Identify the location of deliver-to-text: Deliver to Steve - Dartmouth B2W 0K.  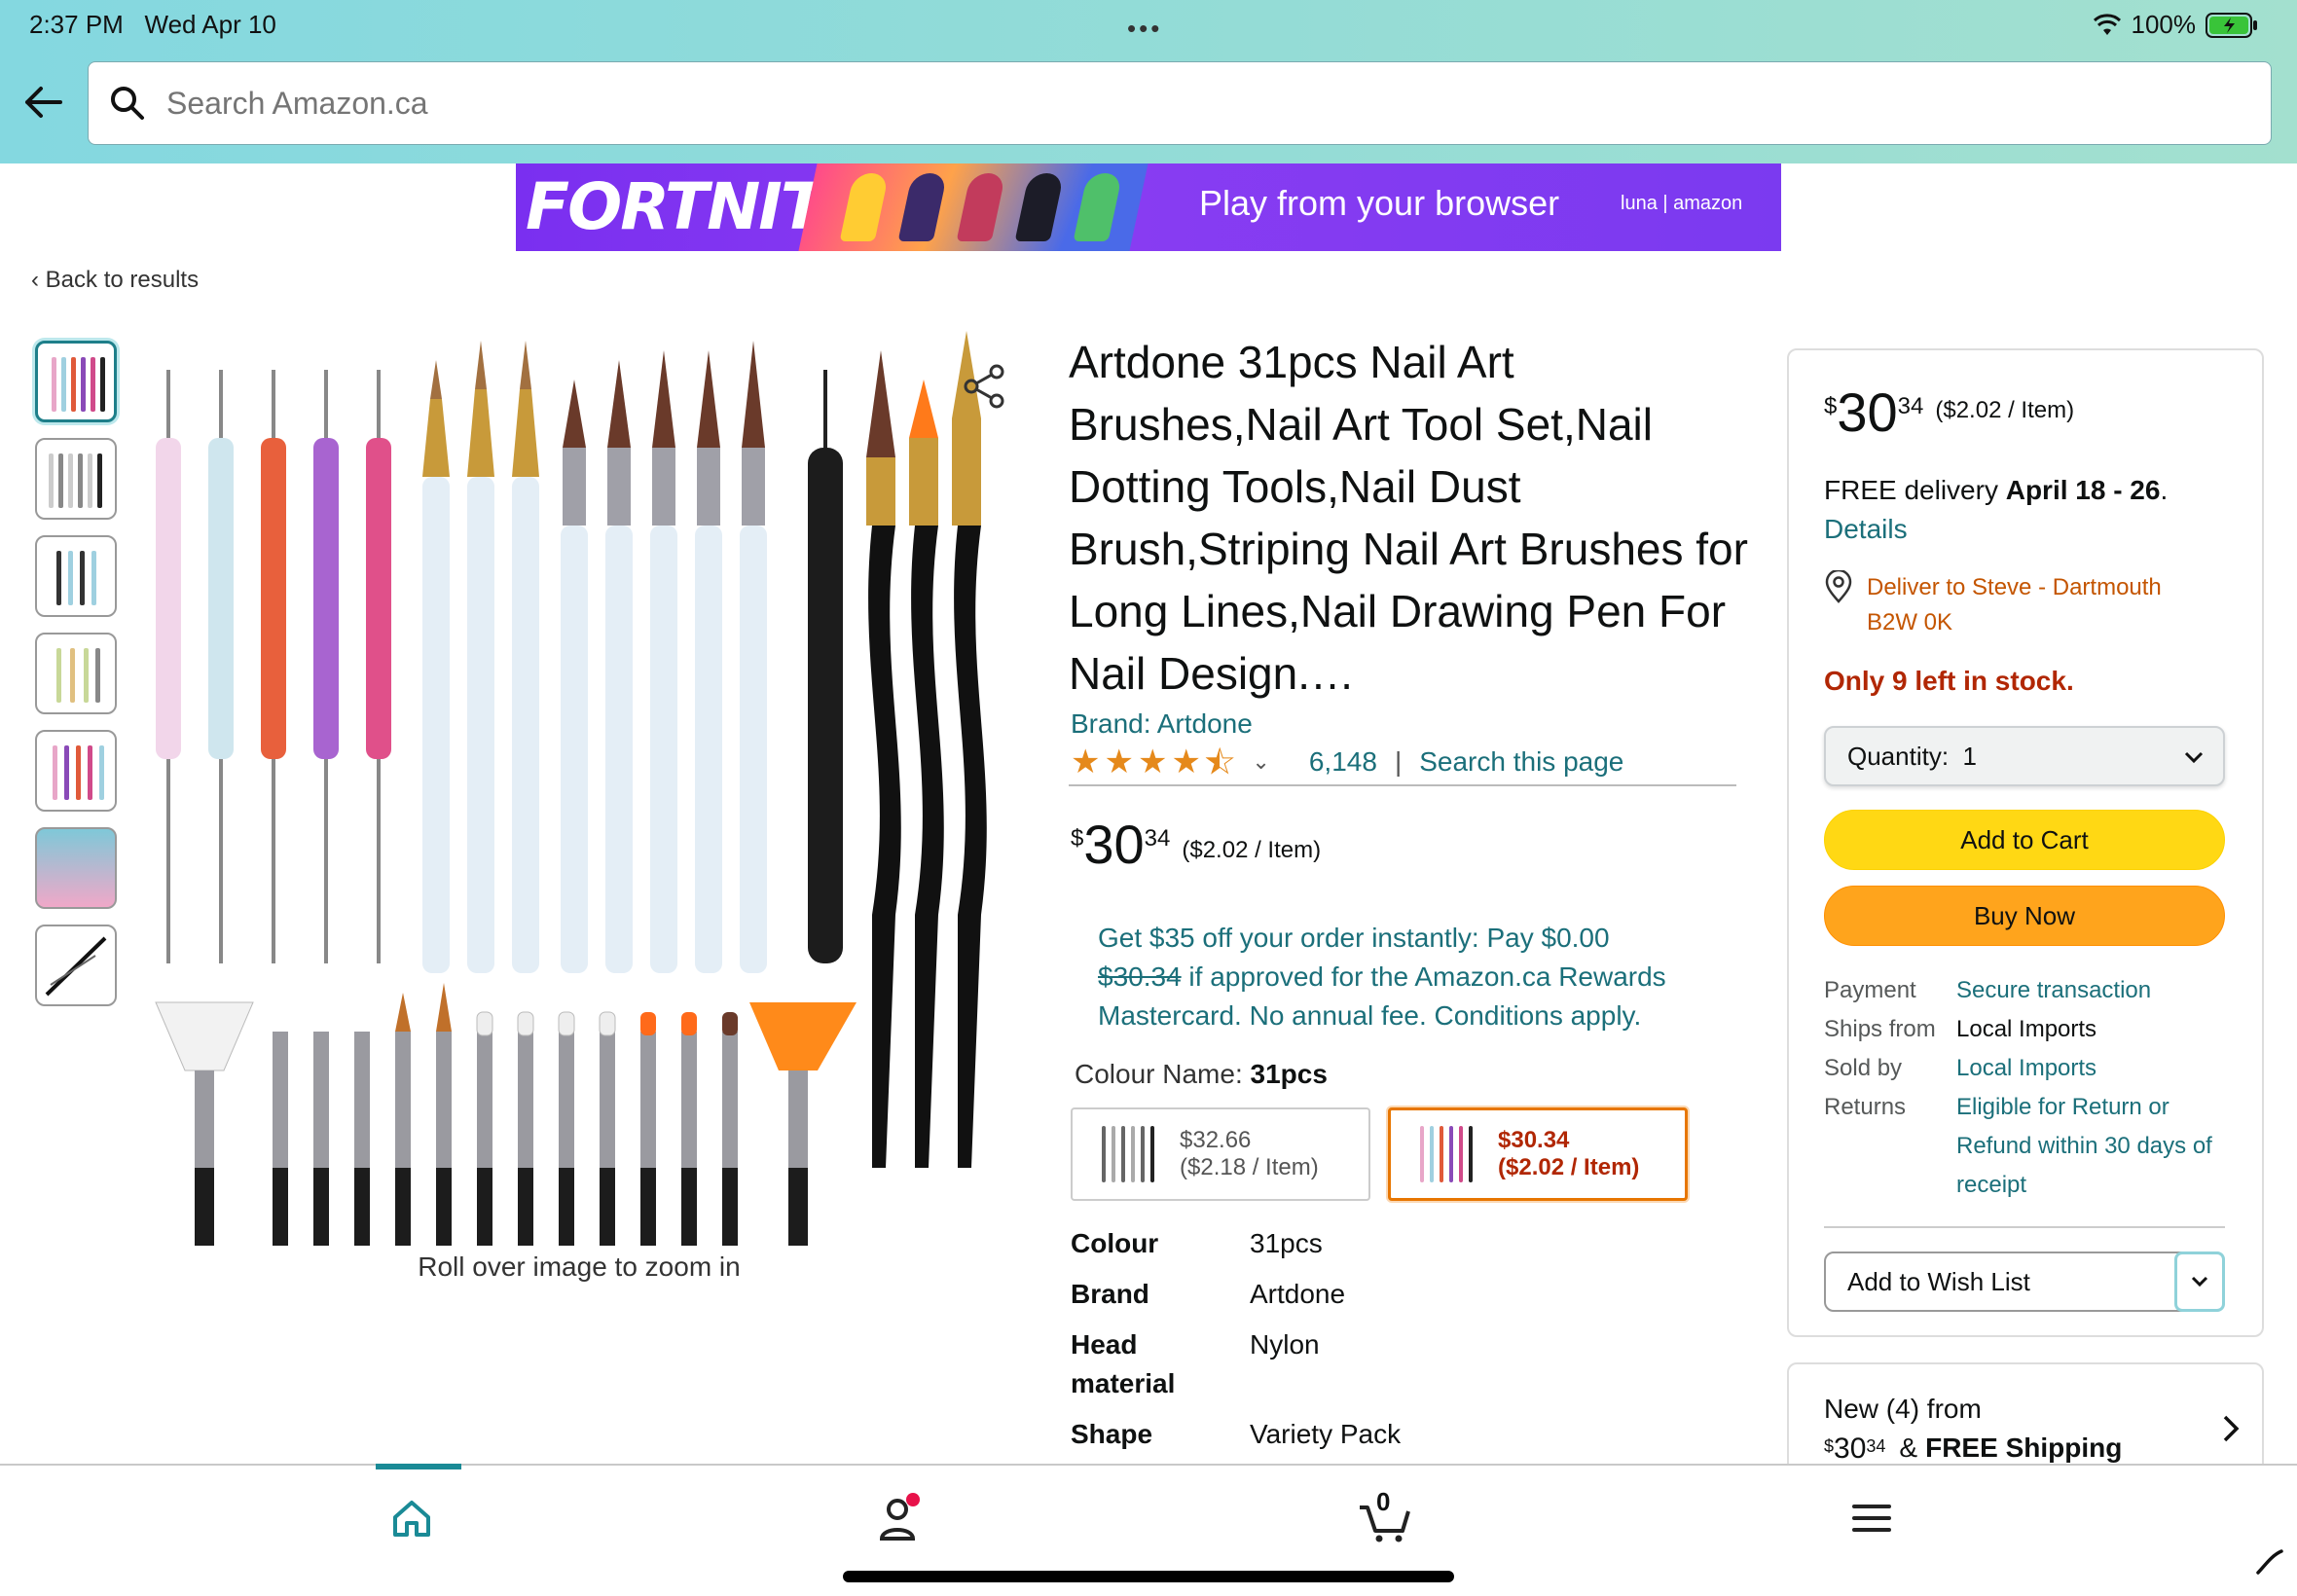
(2032, 605).